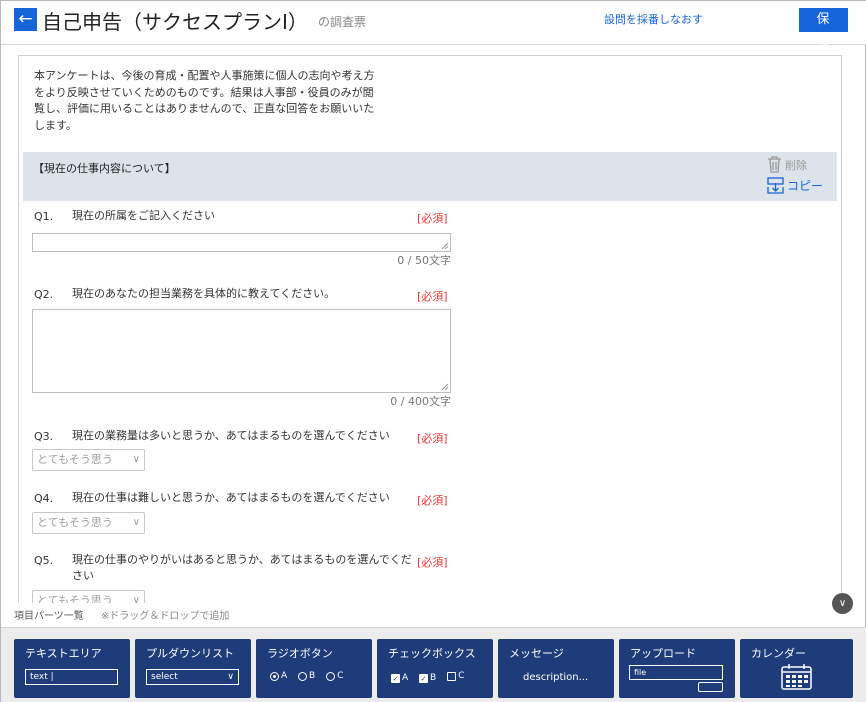 This screenshot has height=702, width=866. I want to click on q3-select: とてもそう思う ∨, so click(88, 460).